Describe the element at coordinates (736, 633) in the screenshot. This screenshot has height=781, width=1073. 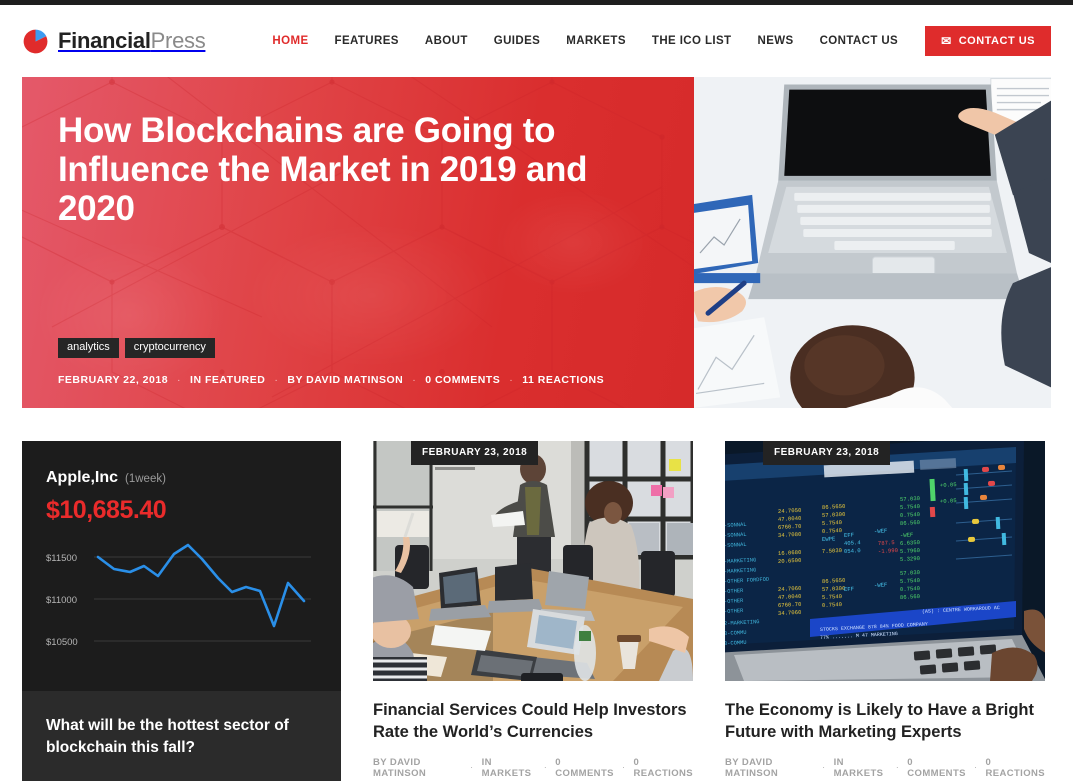
I see `svg-text: 3-COMMU` at that location.